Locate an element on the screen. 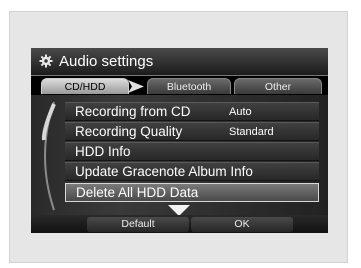 The width and height of the screenshot is (361, 268). list-item-hdd-info: HDD Info is located at coordinates (192, 151).